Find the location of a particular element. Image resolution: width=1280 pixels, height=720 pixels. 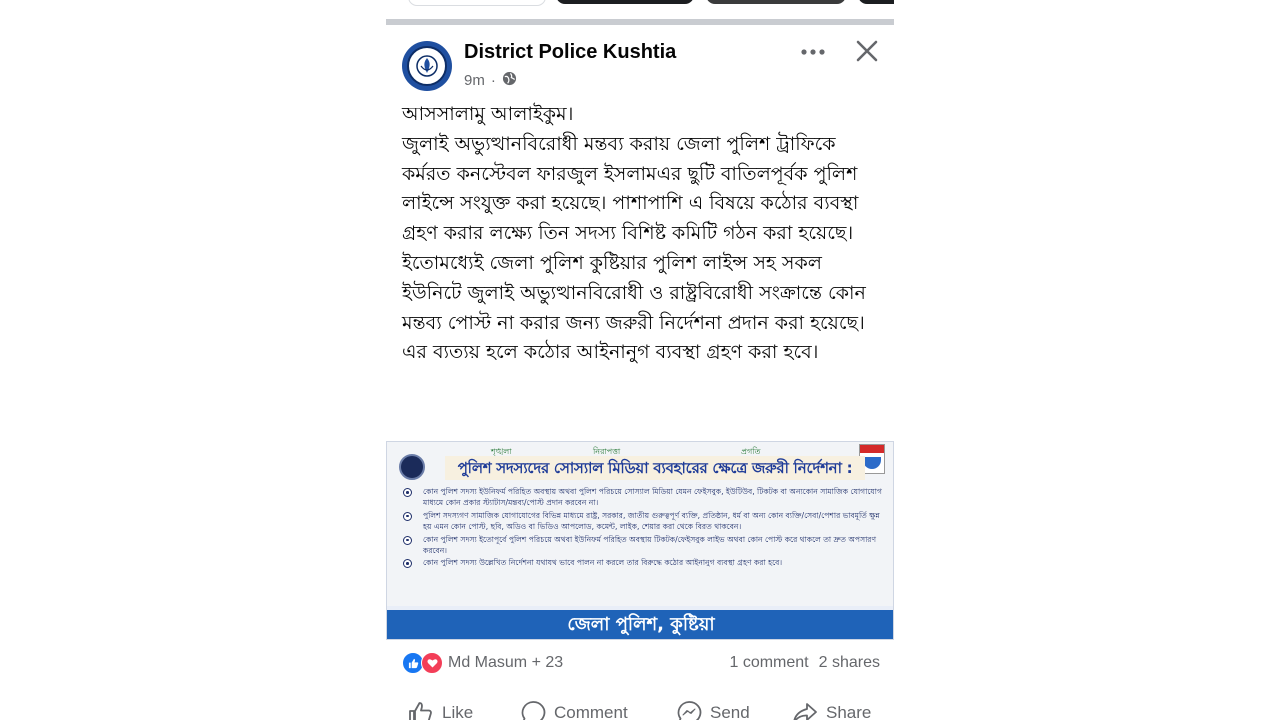

comment-button: Comment is located at coordinates (574, 709).